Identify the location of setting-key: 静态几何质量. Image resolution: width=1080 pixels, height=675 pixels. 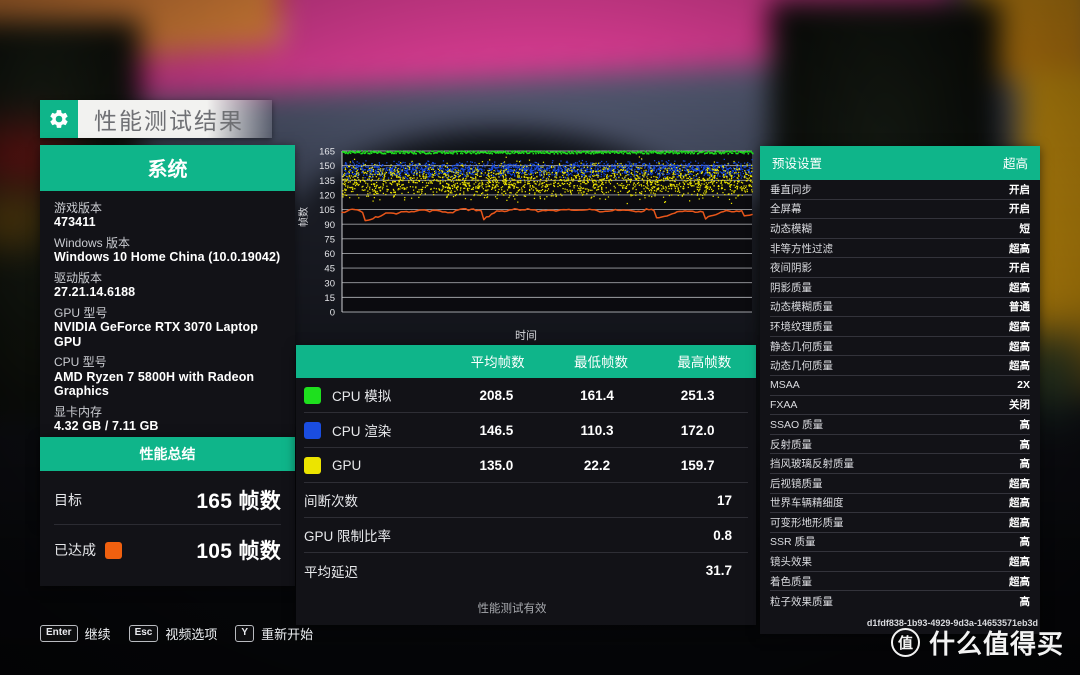
(801, 346).